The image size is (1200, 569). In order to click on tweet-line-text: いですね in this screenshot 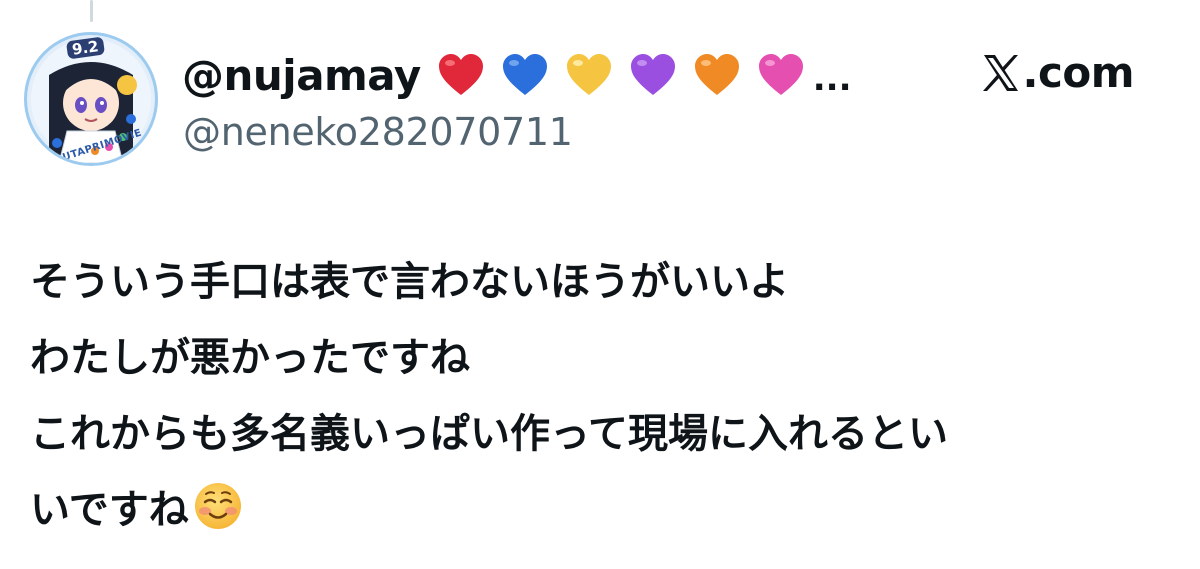, I will do `click(109, 510)`.